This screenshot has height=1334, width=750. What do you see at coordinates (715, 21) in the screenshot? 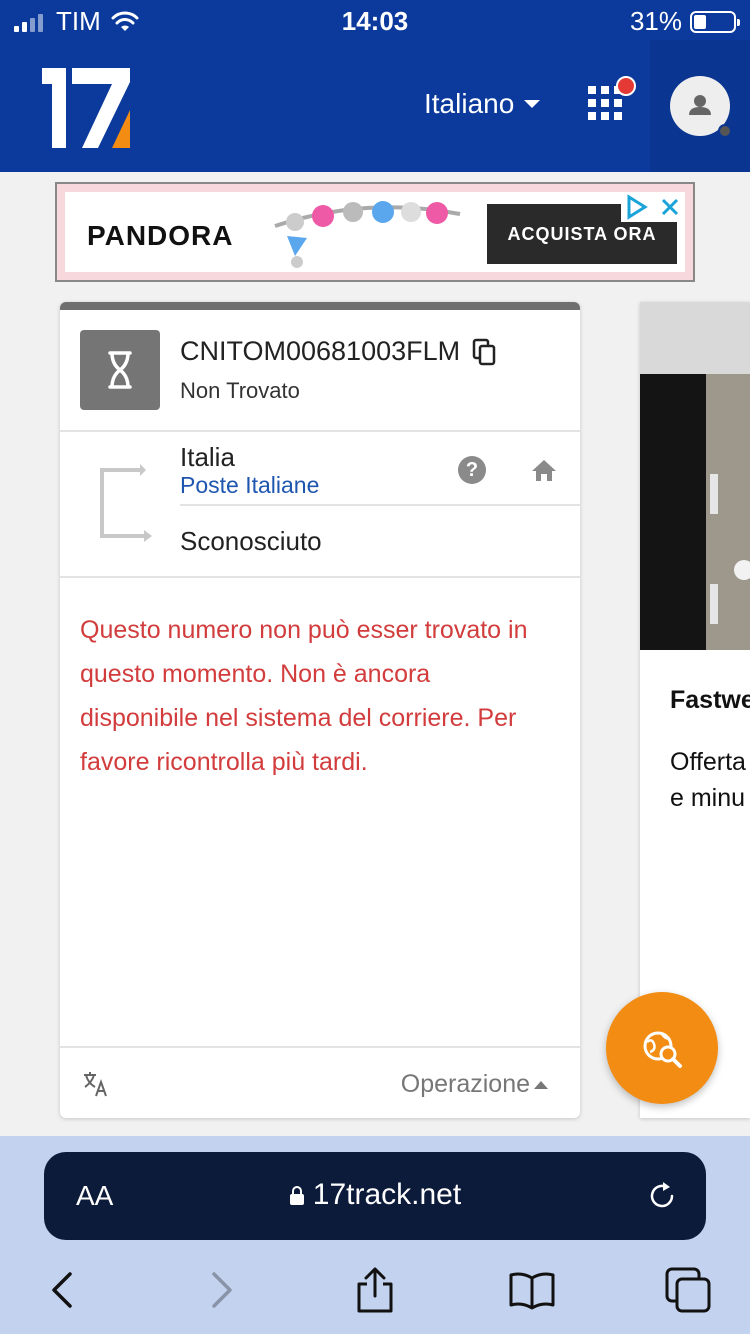
I see `battery-icon` at bounding box center [715, 21].